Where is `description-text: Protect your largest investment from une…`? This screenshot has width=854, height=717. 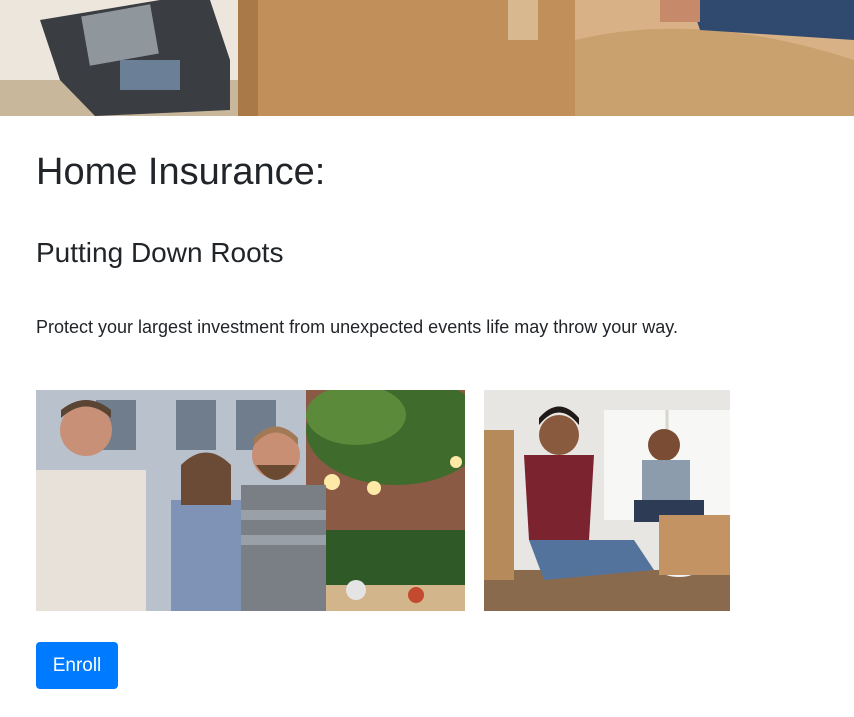
description-text: Protect your largest investment from une… is located at coordinates (357, 327).